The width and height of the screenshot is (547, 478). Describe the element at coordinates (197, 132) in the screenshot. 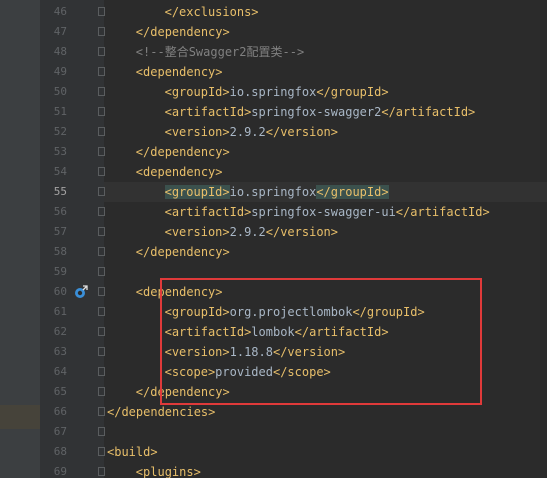

I see `xml-tag: <version>` at that location.